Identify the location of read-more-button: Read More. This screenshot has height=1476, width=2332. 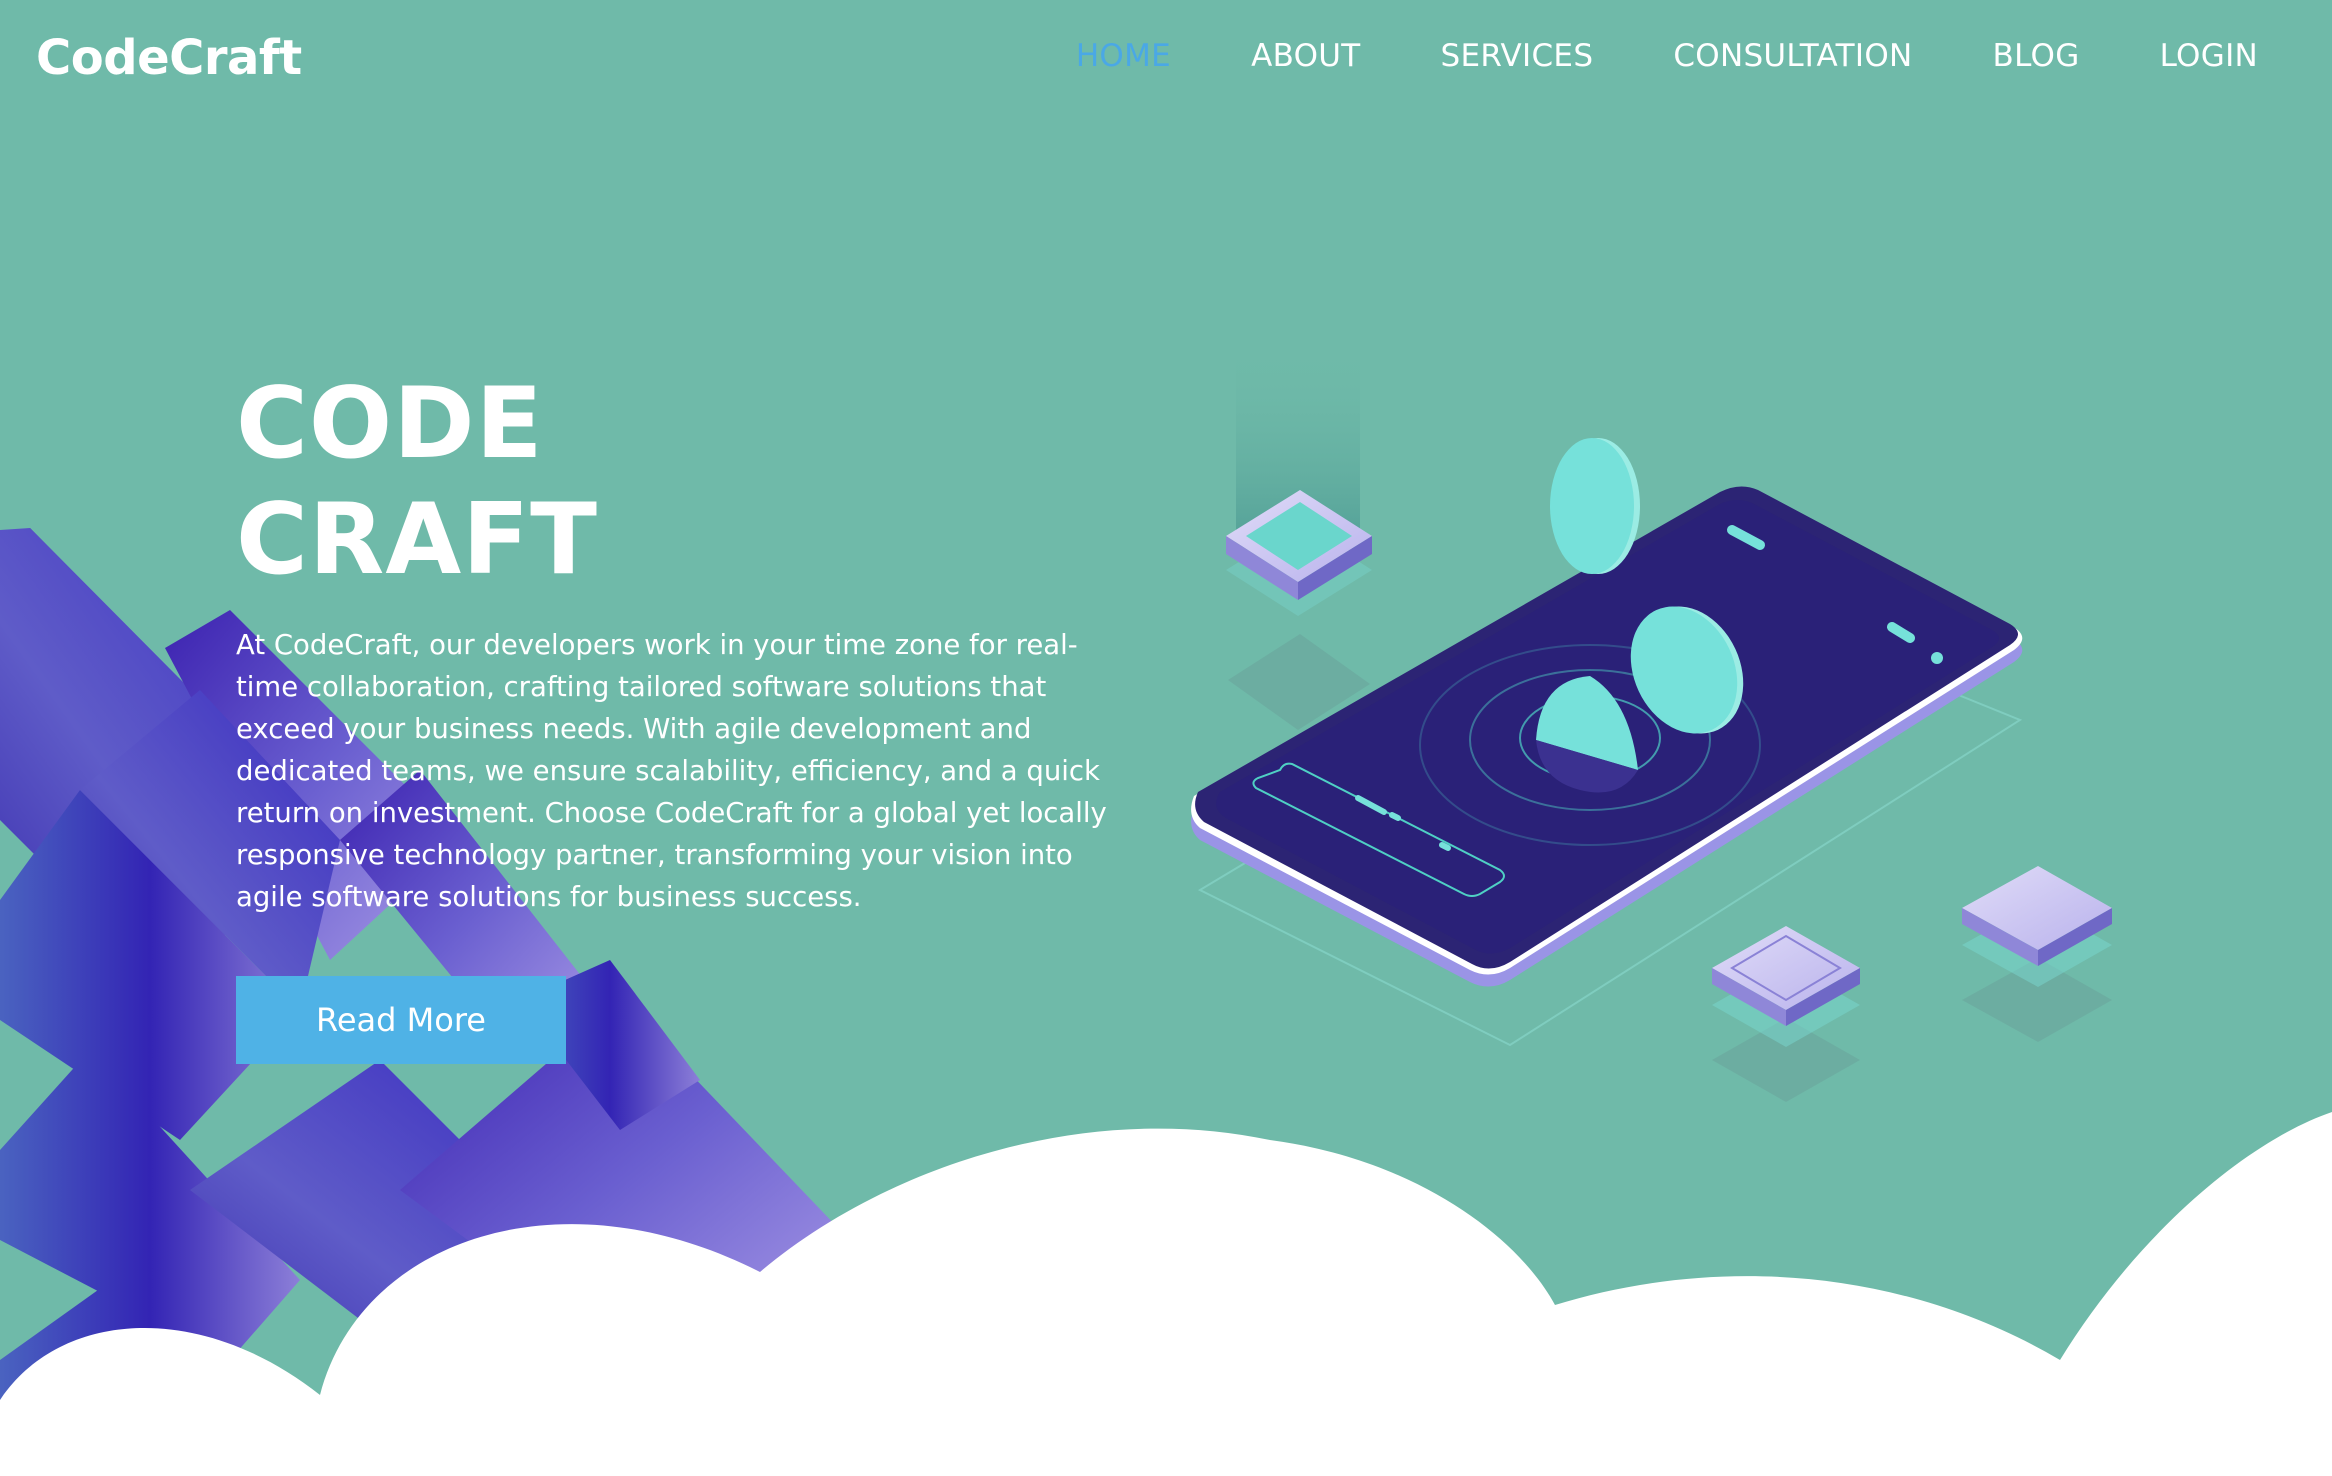
(401, 1020).